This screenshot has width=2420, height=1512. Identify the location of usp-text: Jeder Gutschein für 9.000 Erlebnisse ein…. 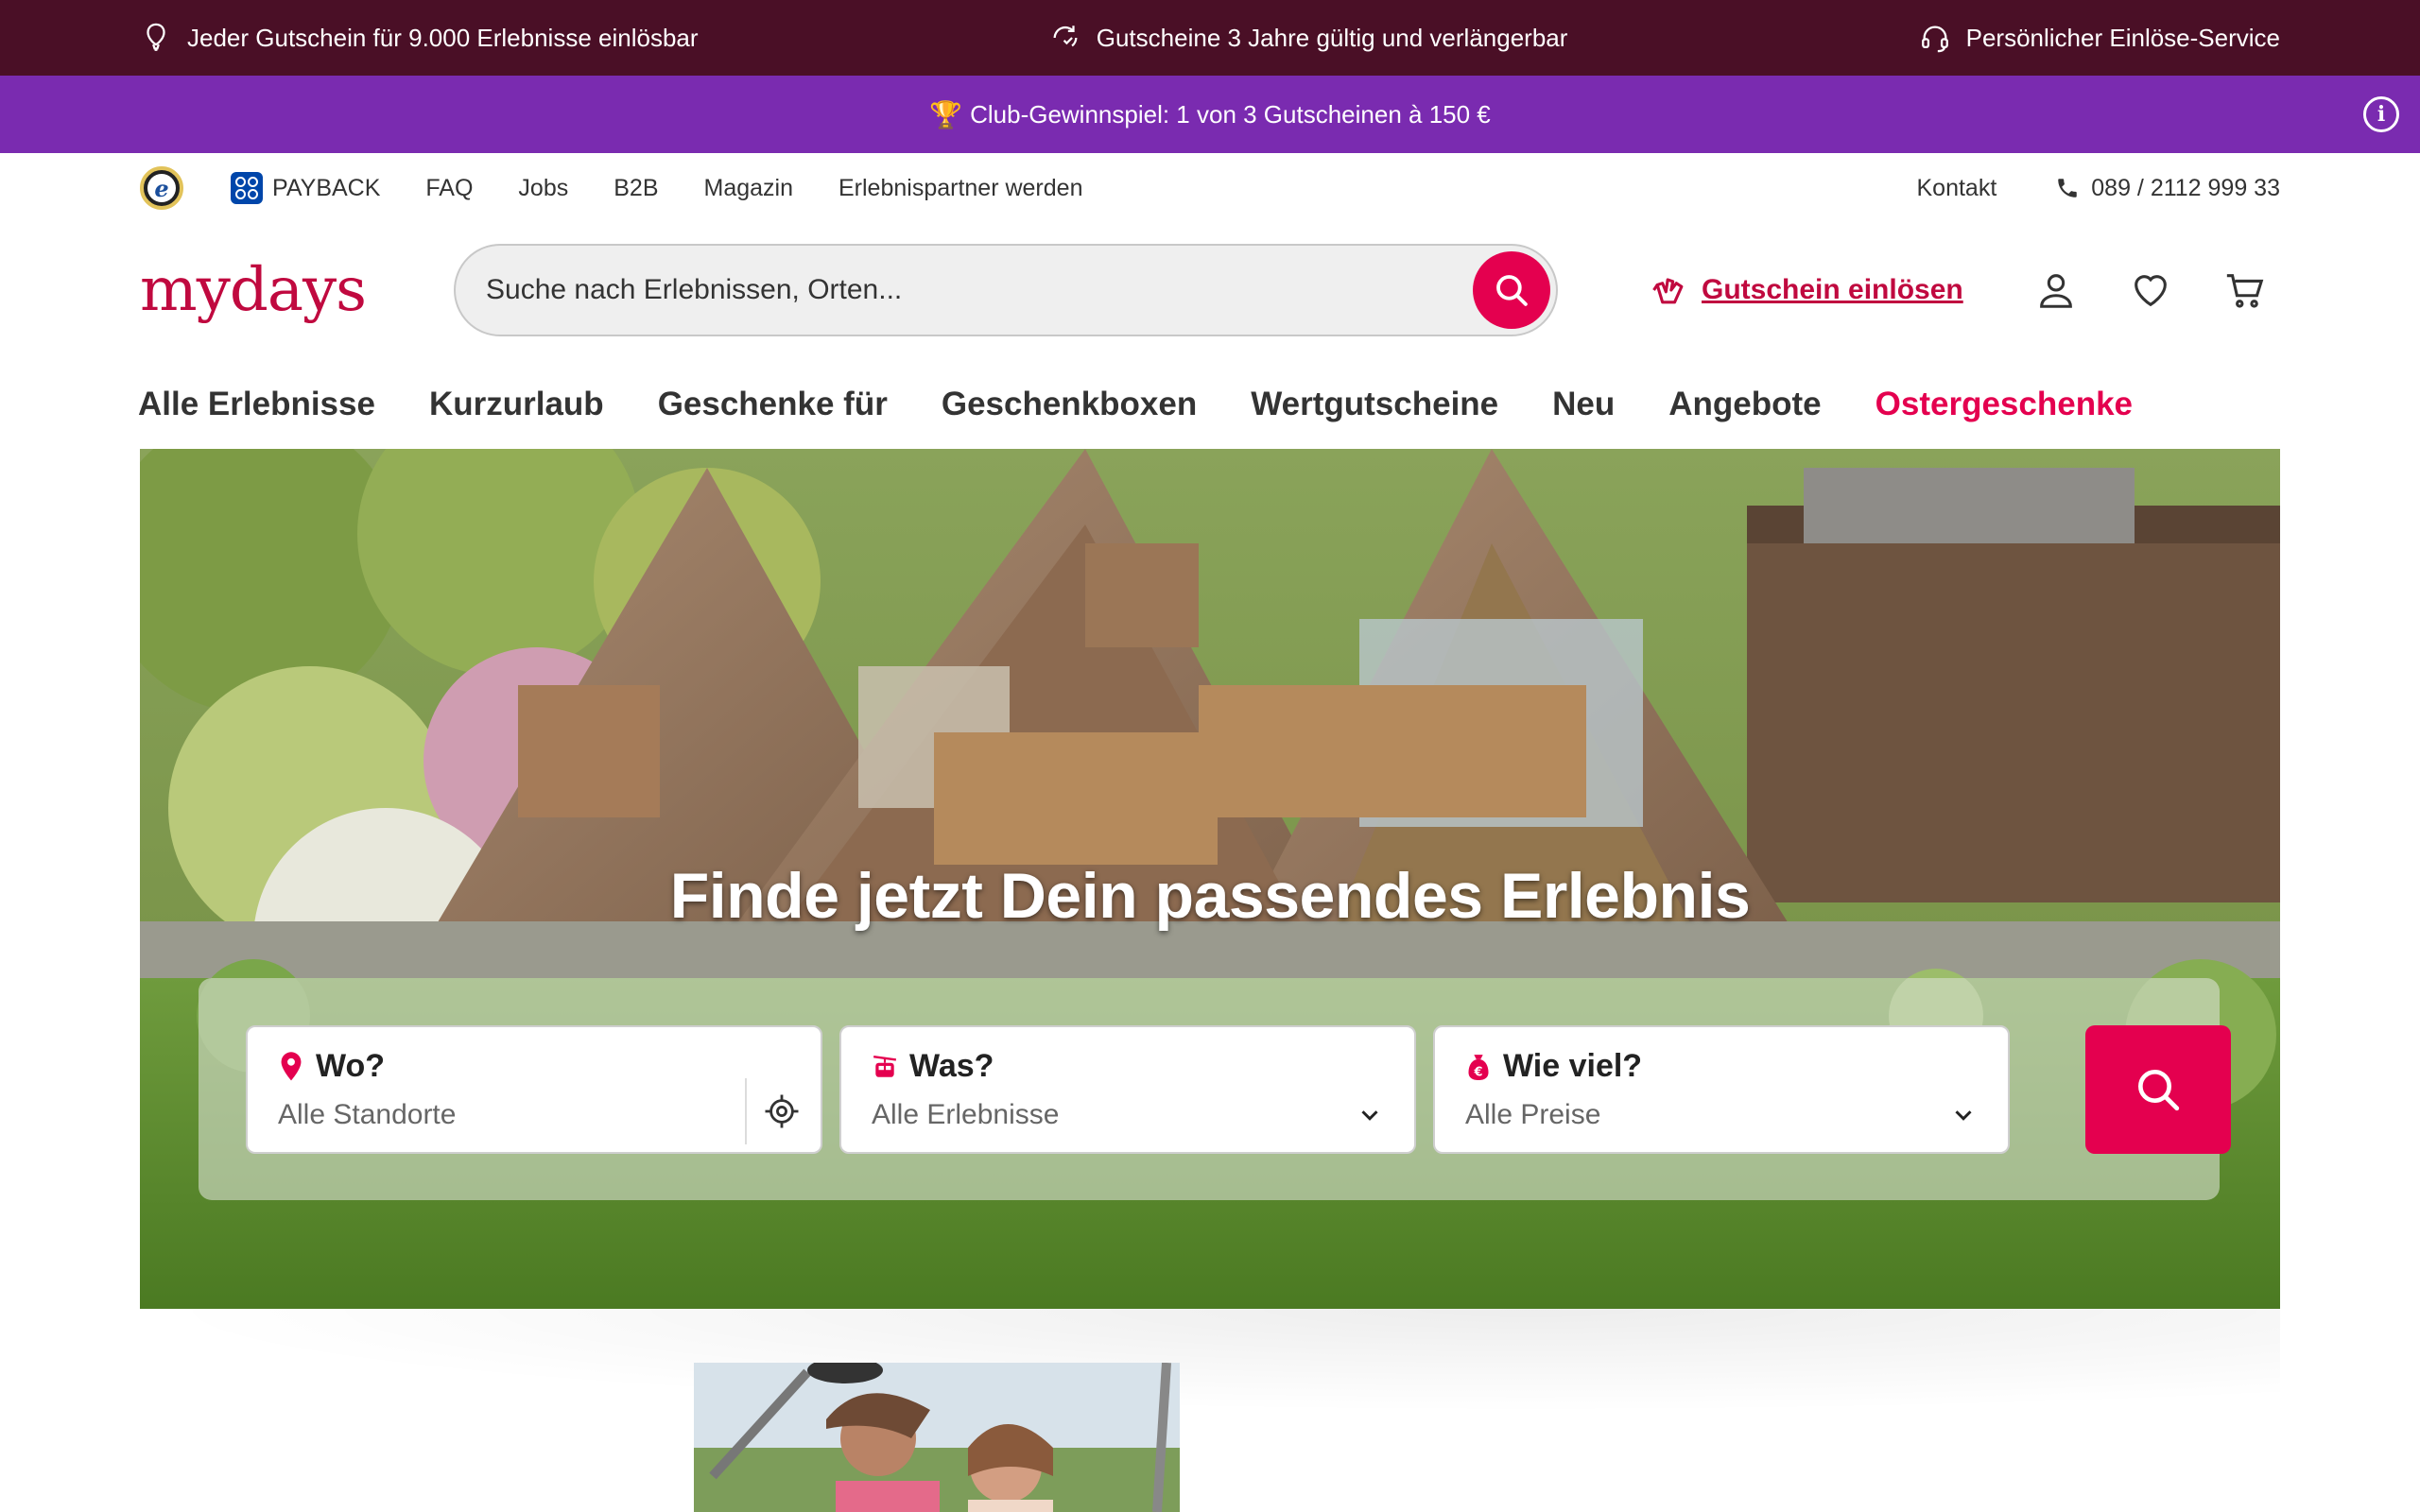
(443, 37).